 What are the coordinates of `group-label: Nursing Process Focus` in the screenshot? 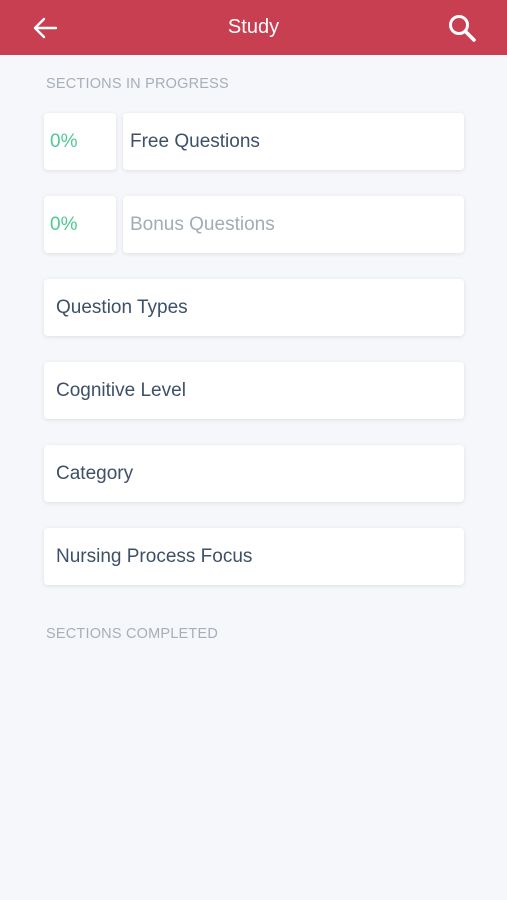 It's located at (154, 556).